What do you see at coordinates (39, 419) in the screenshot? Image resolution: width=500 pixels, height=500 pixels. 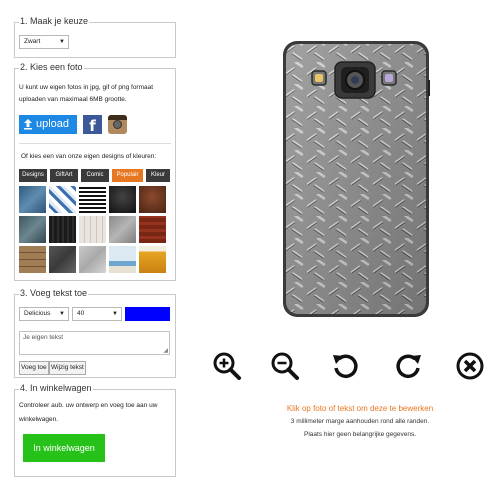 I see `step4-description-line2: winkelwagen.` at bounding box center [39, 419].